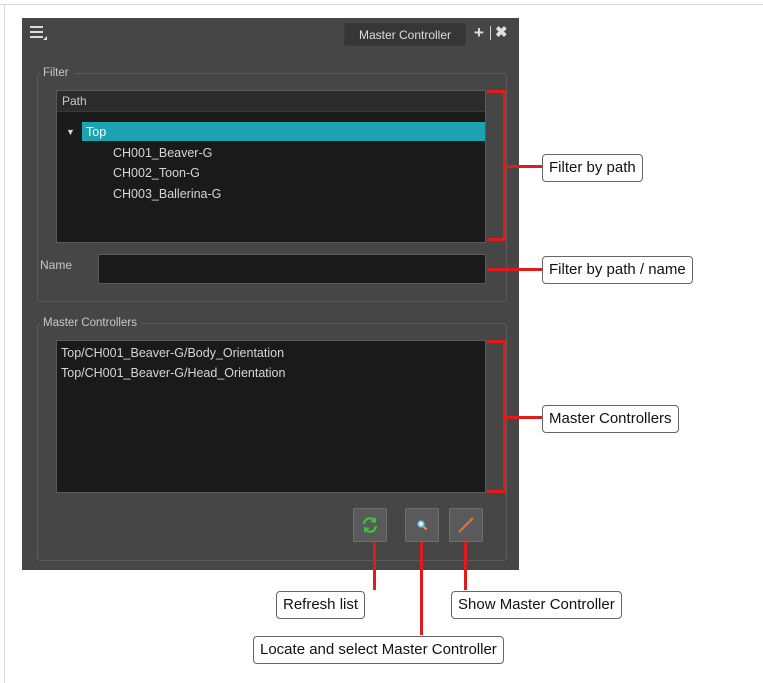 The height and width of the screenshot is (683, 763). I want to click on list-item: Top/CH001_Beaver-G/Body_Orientation, so click(172, 353).